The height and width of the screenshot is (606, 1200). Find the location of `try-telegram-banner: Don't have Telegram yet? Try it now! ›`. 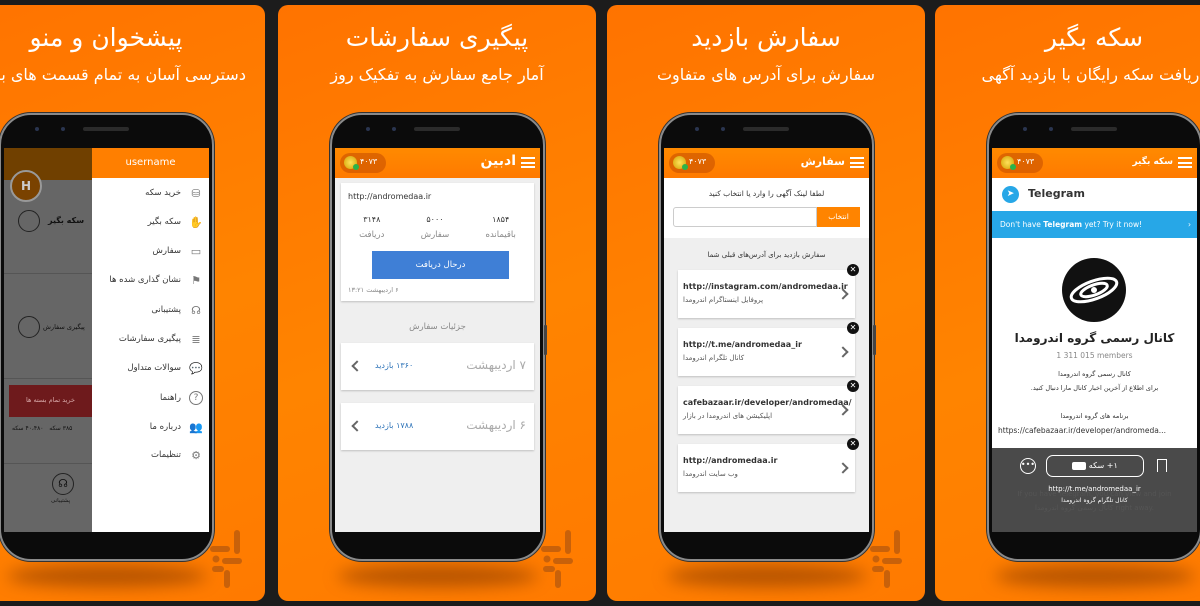

try-telegram-banner: Don't have Telegram yet? Try it now! › is located at coordinates (1094, 224).